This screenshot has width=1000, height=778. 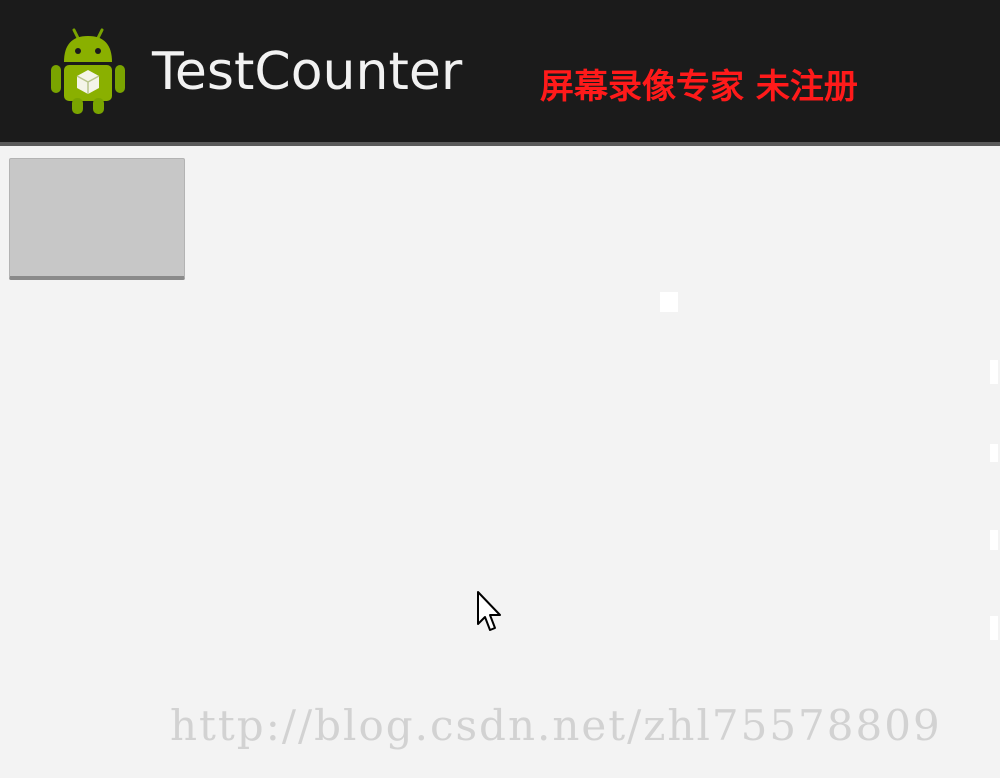 What do you see at coordinates (307, 72) in the screenshot?
I see `app-title: TestCounter` at bounding box center [307, 72].